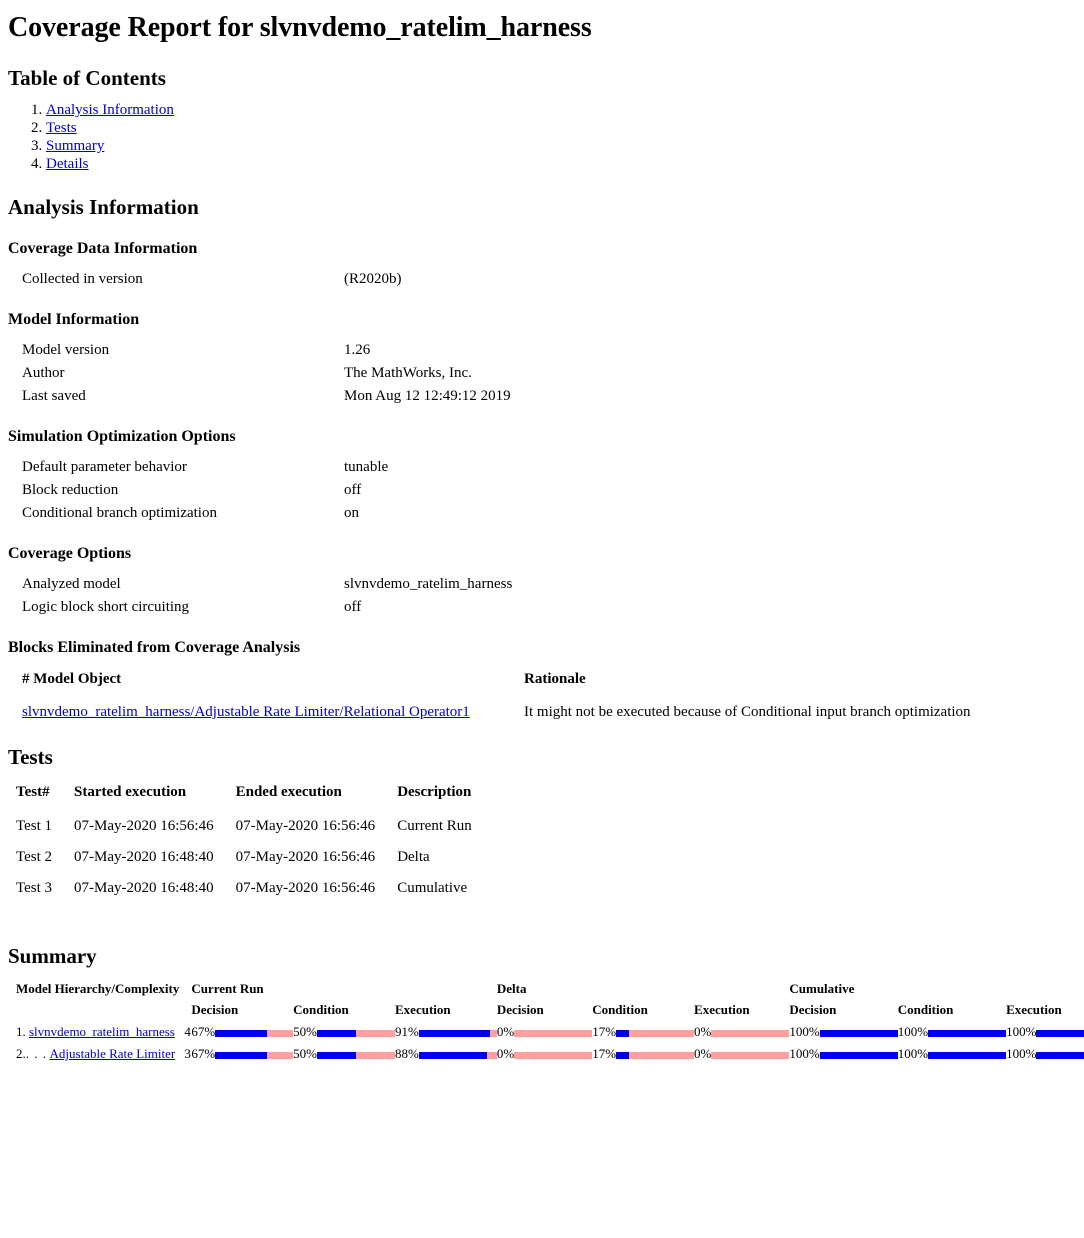 The image size is (1084, 1238). What do you see at coordinates (75, 146) in the screenshot?
I see `toc-link-summary: Summary` at bounding box center [75, 146].